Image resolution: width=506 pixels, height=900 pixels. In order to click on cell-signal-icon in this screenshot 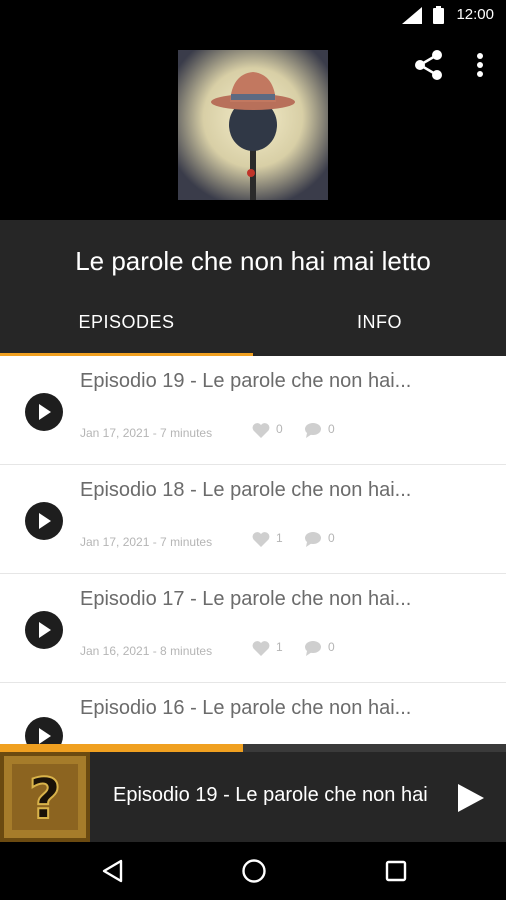, I will do `click(412, 15)`.